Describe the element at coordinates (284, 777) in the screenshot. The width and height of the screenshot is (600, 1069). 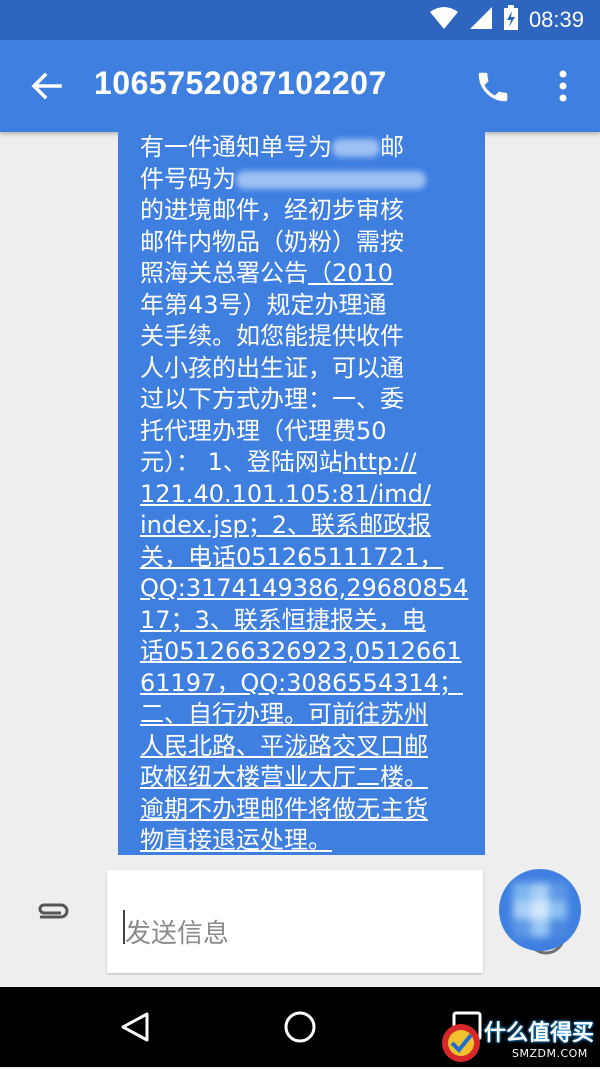
I see `link-text: 政枢纽大楼营业大厅二楼。` at that location.